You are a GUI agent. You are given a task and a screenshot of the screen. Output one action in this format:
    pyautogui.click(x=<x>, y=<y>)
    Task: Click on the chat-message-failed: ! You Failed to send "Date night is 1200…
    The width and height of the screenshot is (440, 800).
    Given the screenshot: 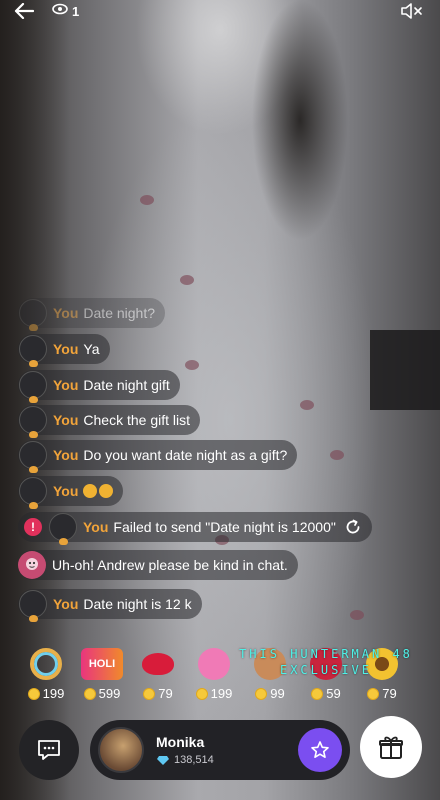 What is the action you would take?
    pyautogui.click(x=195, y=528)
    